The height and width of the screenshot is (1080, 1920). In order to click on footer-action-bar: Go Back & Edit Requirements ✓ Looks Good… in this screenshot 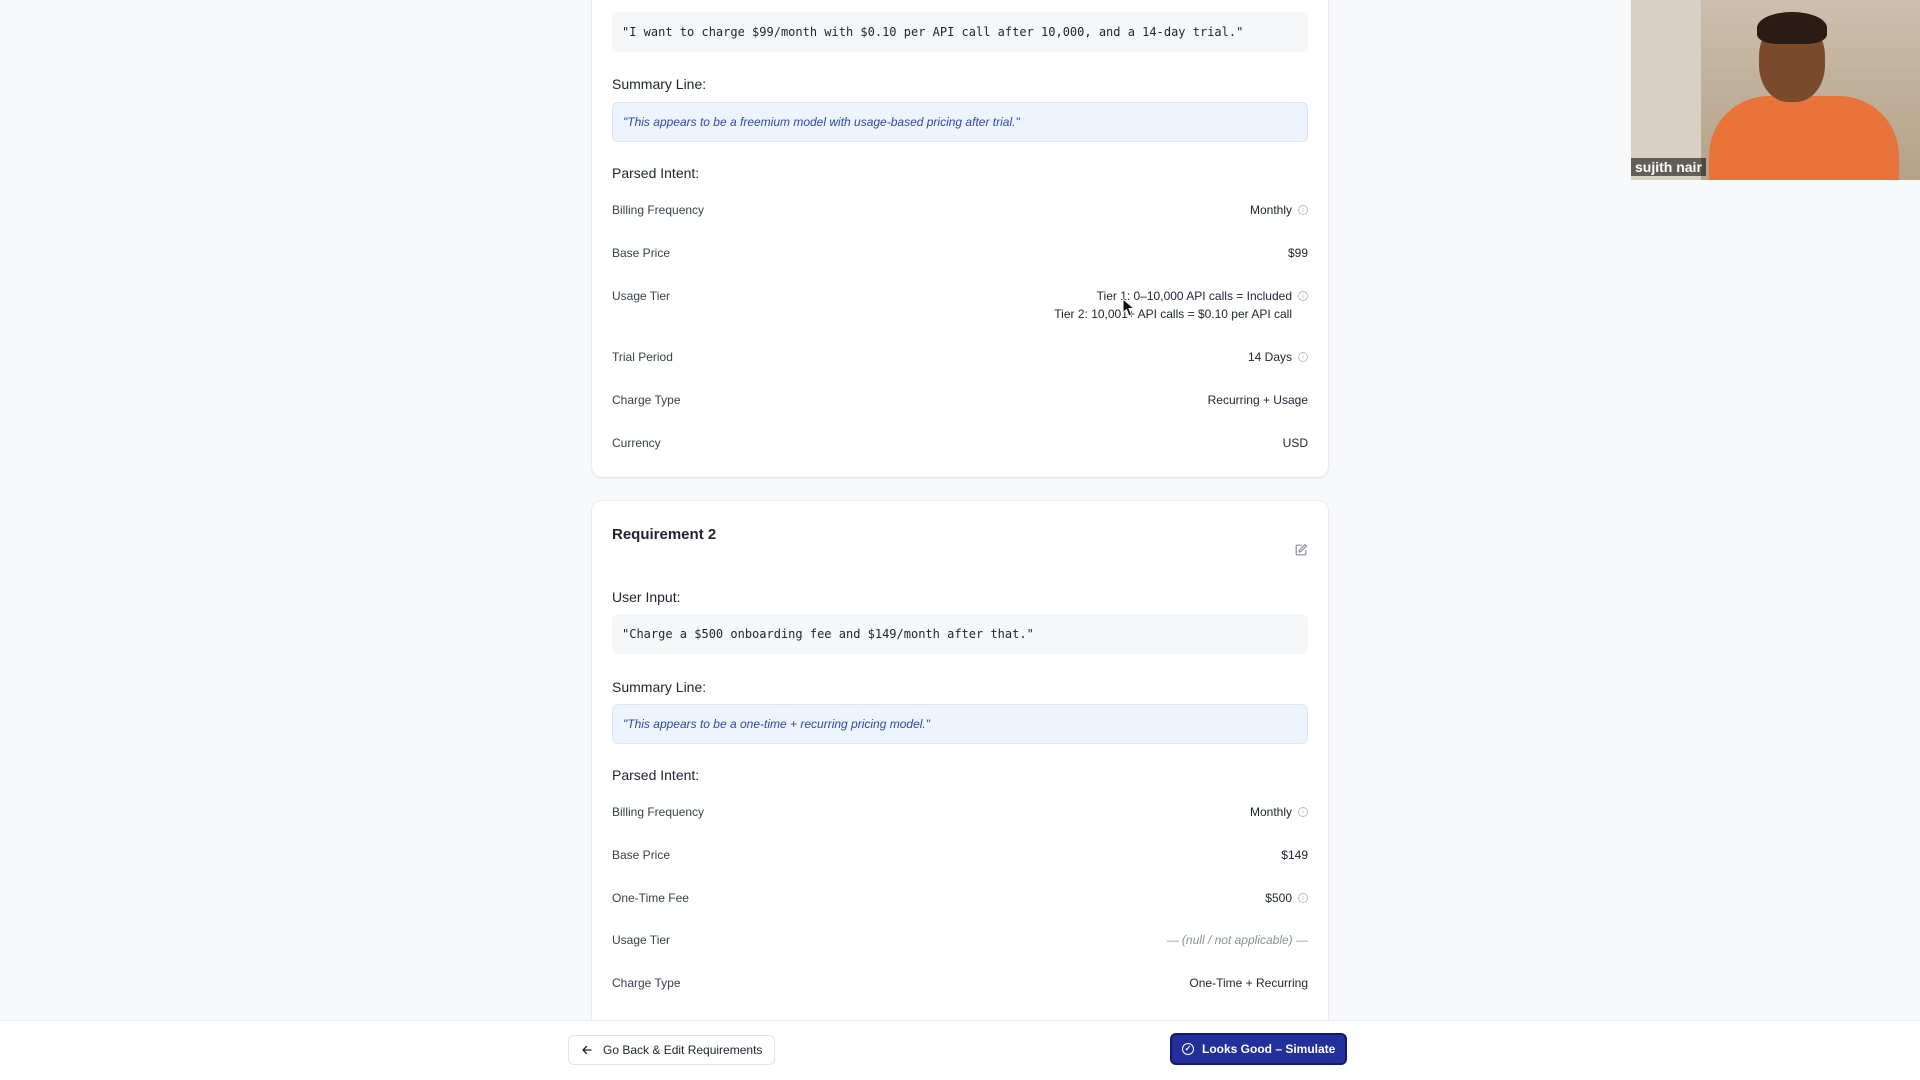, I will do `click(960, 1050)`.